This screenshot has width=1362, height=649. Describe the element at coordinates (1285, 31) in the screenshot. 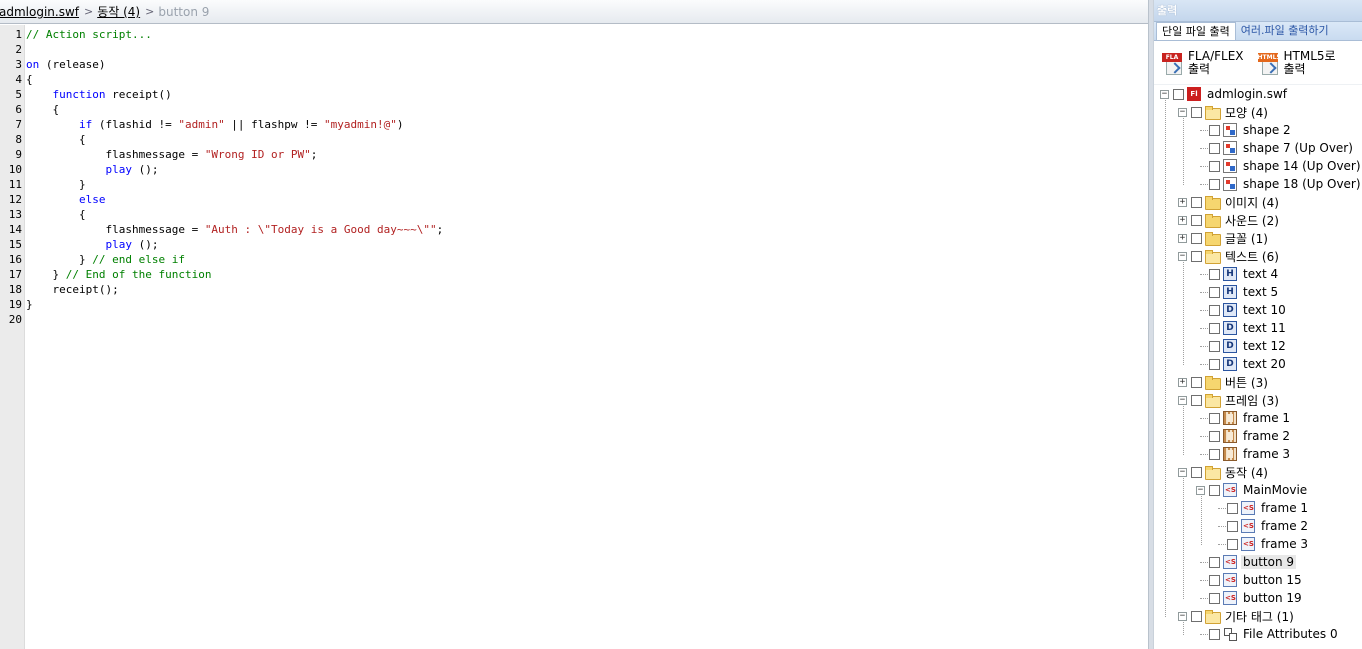

I see `tab-multi-file-export: 여러.파일 출력하기` at that location.